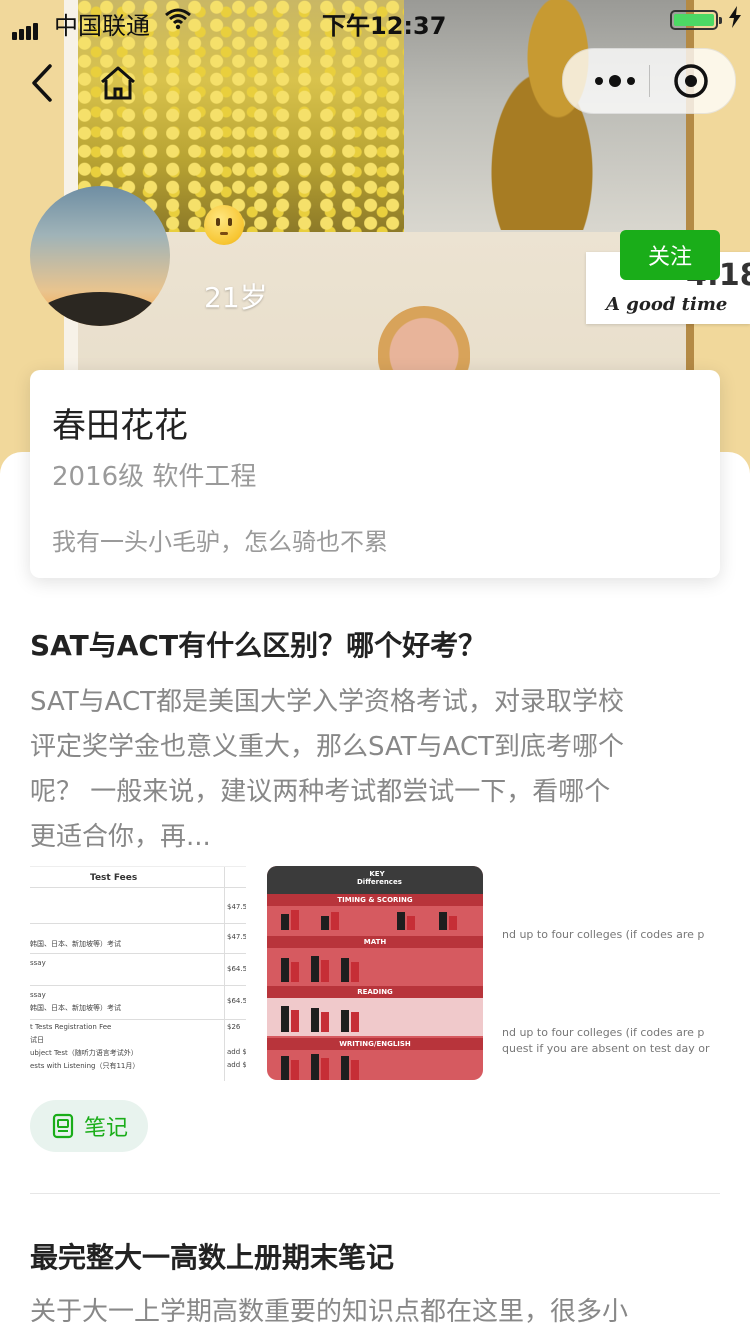 The image size is (750, 1335). Describe the element at coordinates (379, 878) in the screenshot. I see `infographic-title: KEY Differences` at that location.